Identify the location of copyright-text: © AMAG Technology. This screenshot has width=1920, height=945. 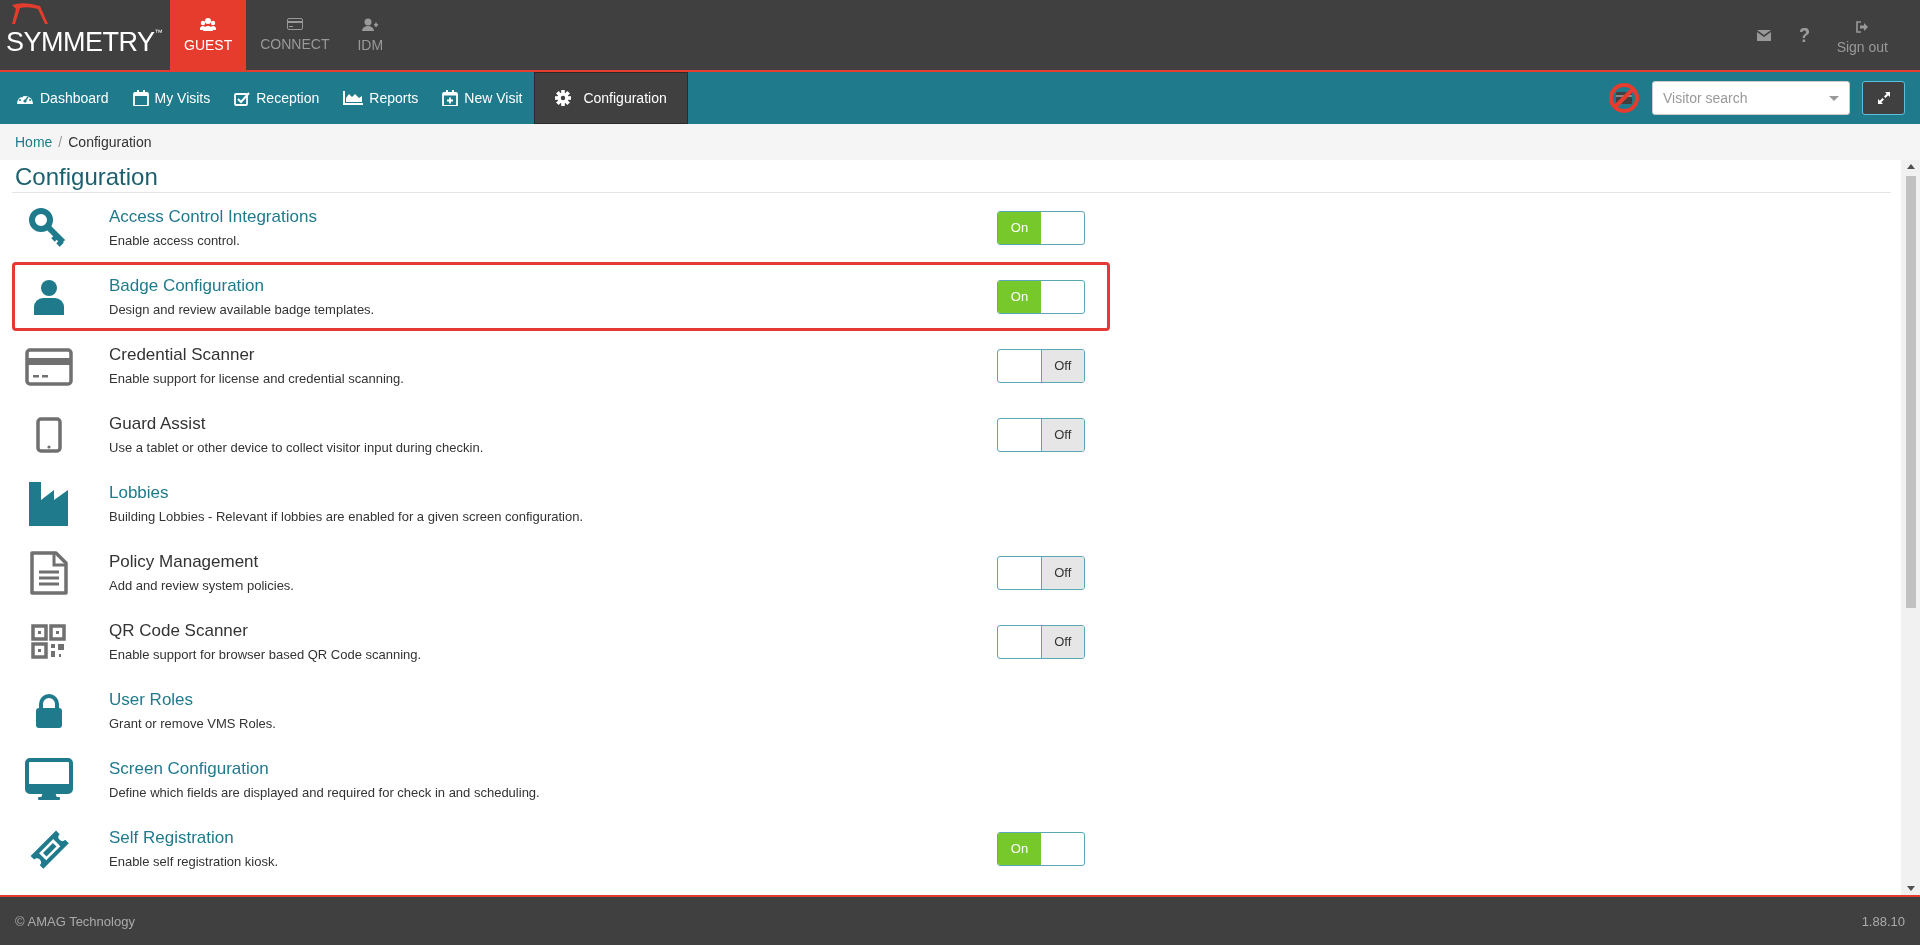
(75, 921).